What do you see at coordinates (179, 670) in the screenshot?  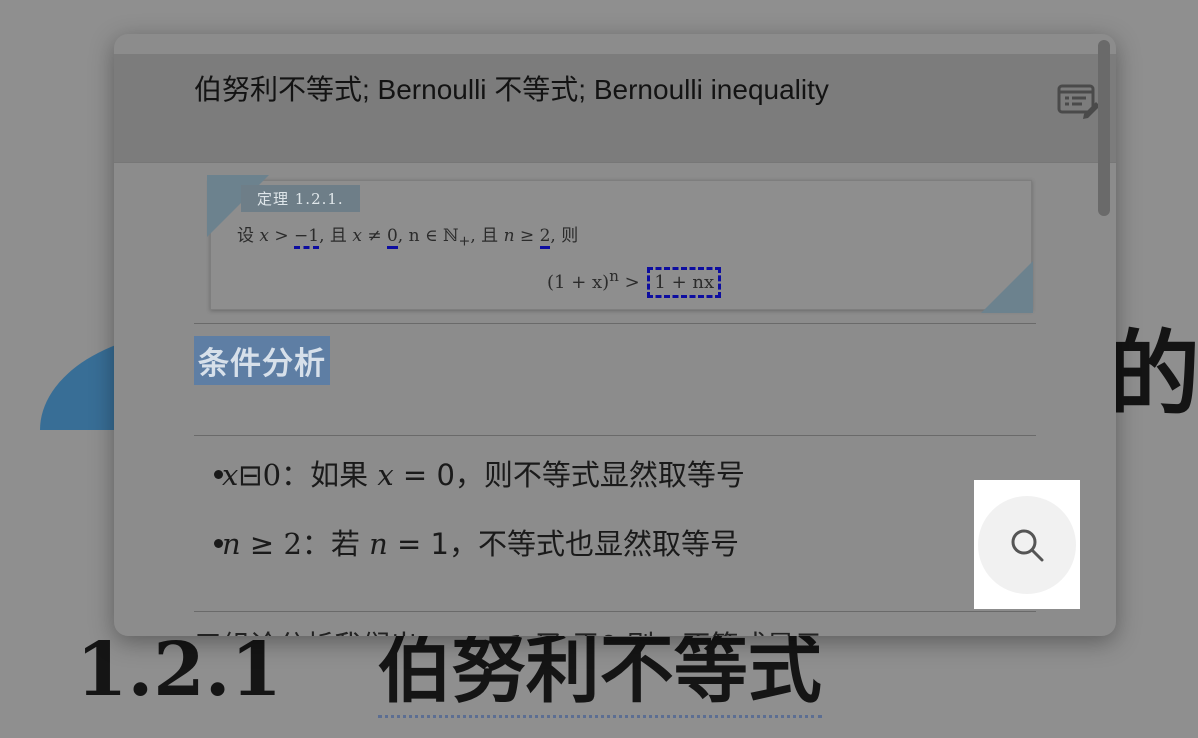 I see `section-number: 1.2.1` at bounding box center [179, 670].